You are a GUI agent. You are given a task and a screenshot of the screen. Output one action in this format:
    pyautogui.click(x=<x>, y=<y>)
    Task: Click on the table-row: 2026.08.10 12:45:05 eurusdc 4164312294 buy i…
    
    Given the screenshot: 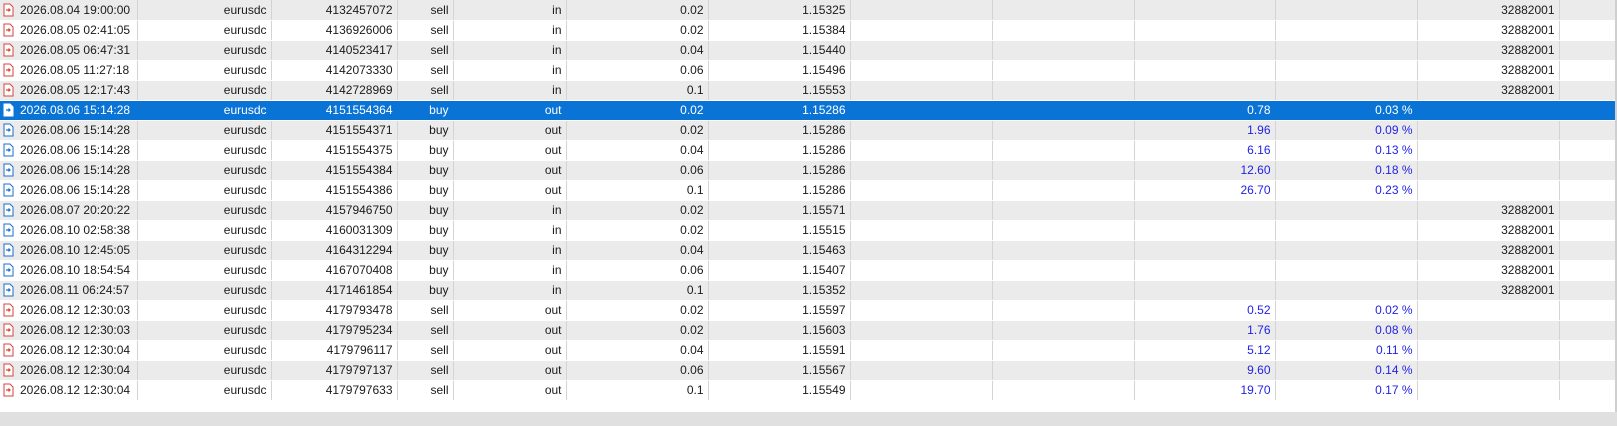 What is the action you would take?
    pyautogui.click(x=808, y=250)
    